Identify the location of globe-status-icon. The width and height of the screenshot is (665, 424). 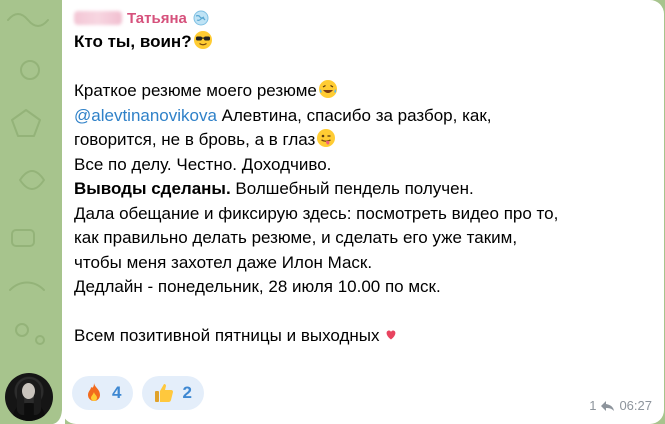
(201, 18).